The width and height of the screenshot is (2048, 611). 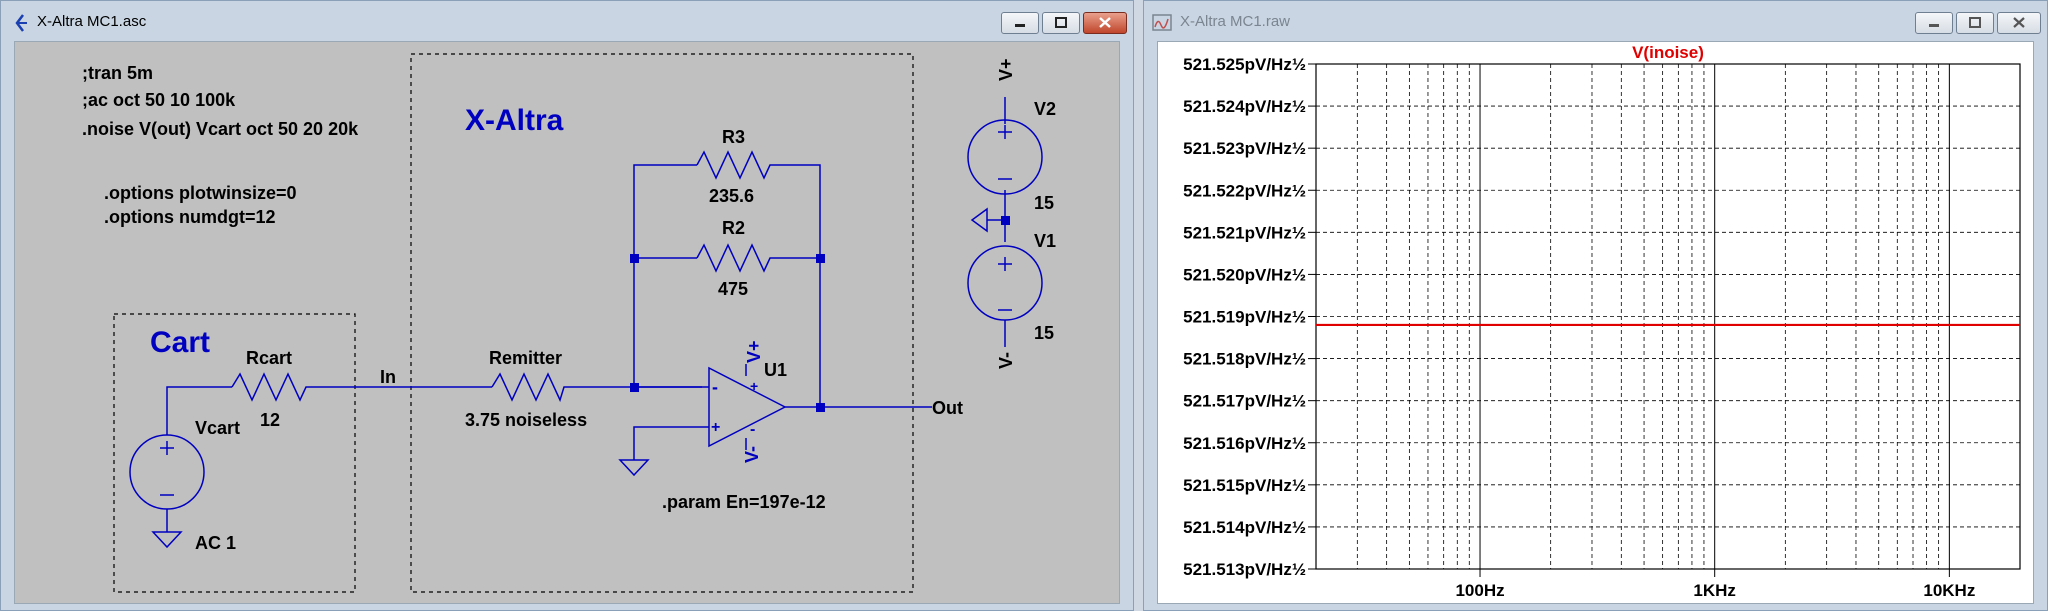 I want to click on vcart-ground-icon, so click(x=167, y=540).